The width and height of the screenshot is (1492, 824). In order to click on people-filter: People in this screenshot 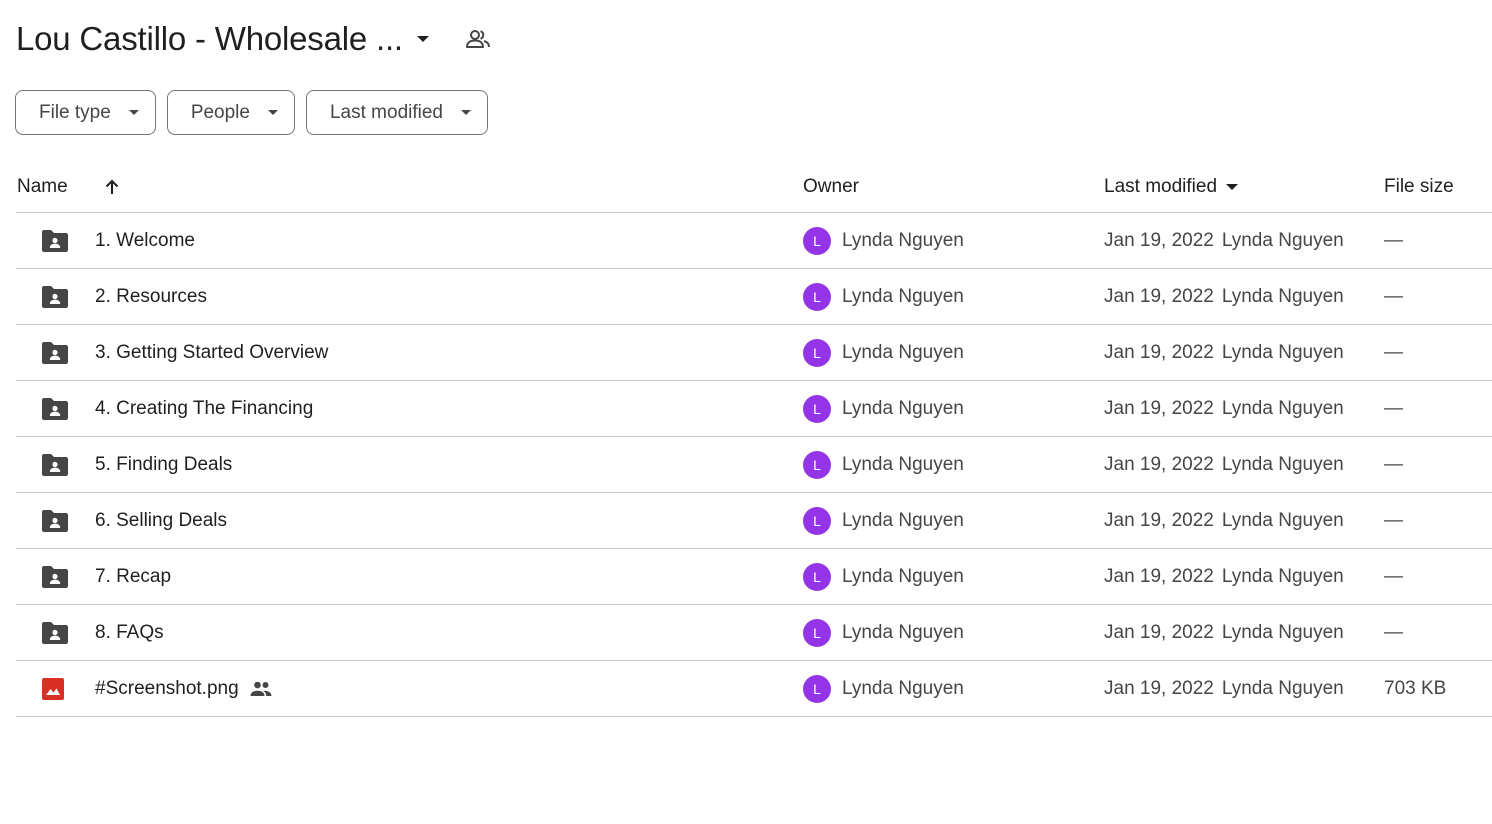, I will do `click(230, 112)`.